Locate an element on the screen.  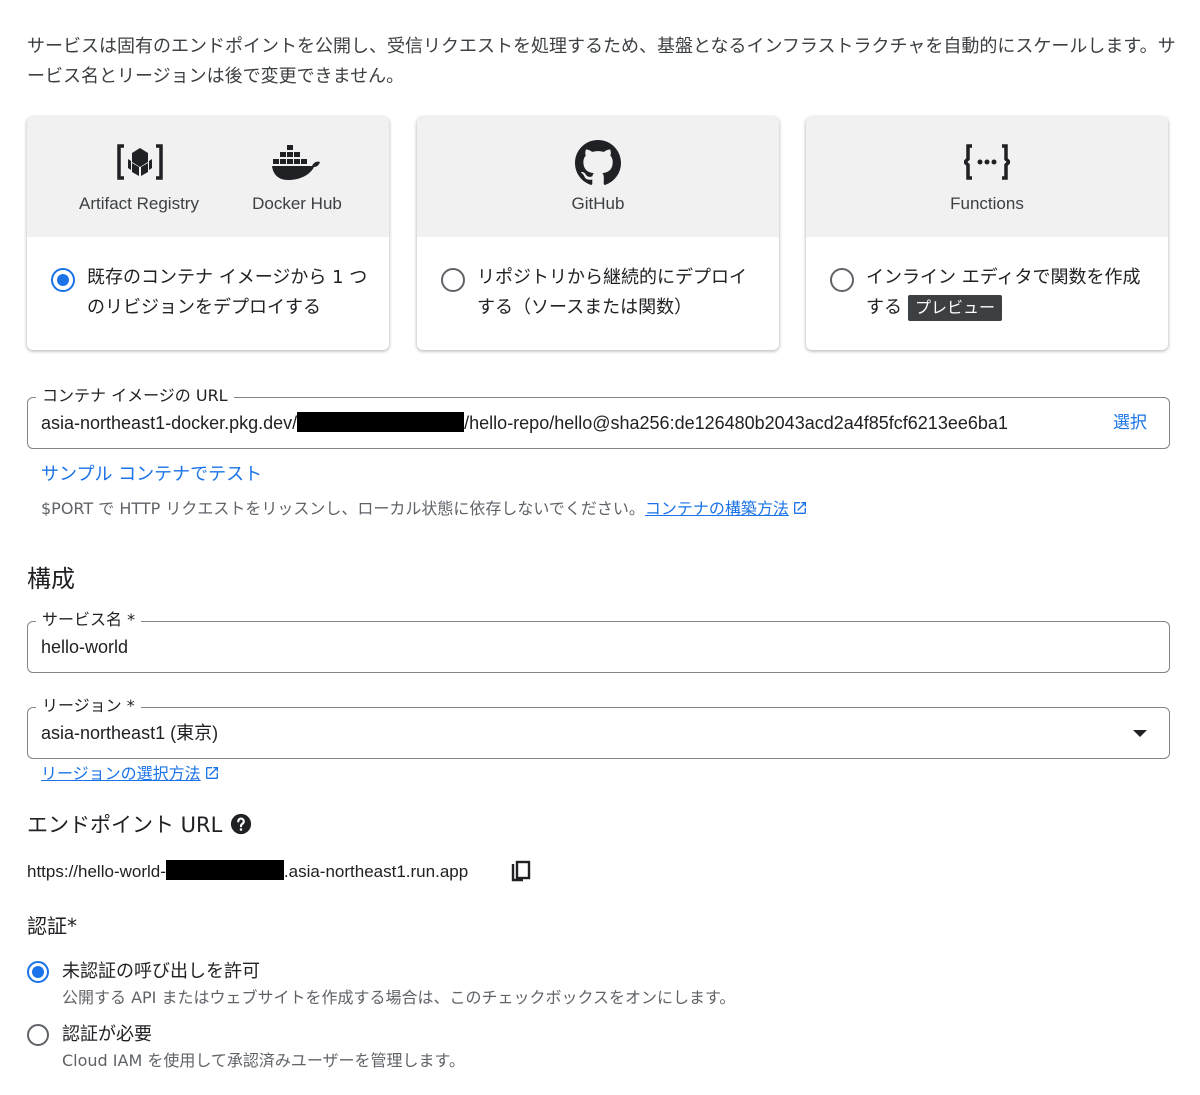
card-header: Functions is located at coordinates (987, 177).